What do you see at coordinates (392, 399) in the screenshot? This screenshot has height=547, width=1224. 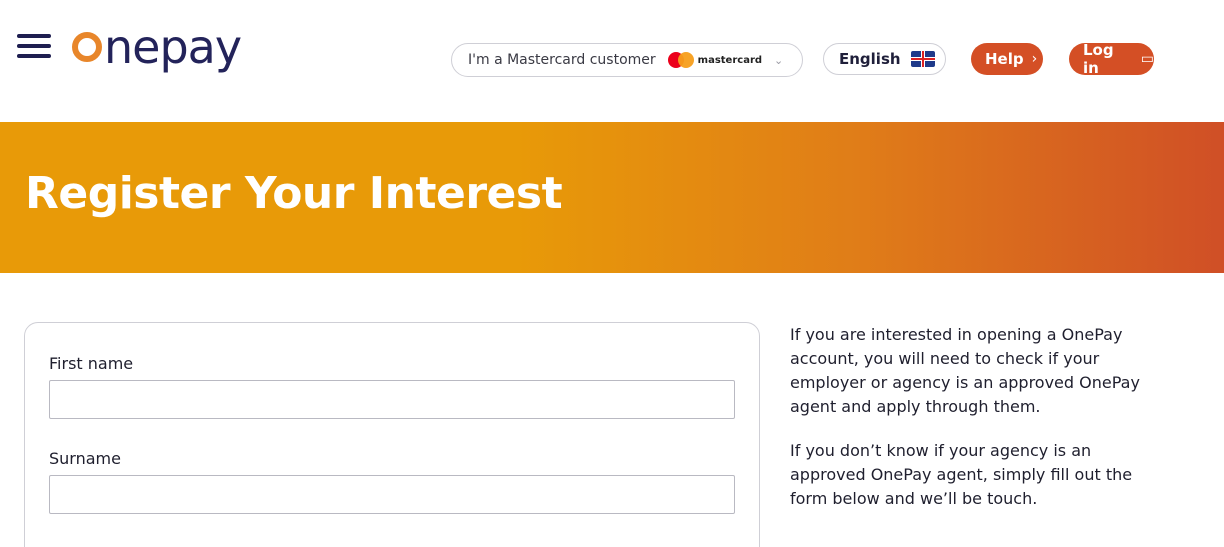 I see `first-name-input` at bounding box center [392, 399].